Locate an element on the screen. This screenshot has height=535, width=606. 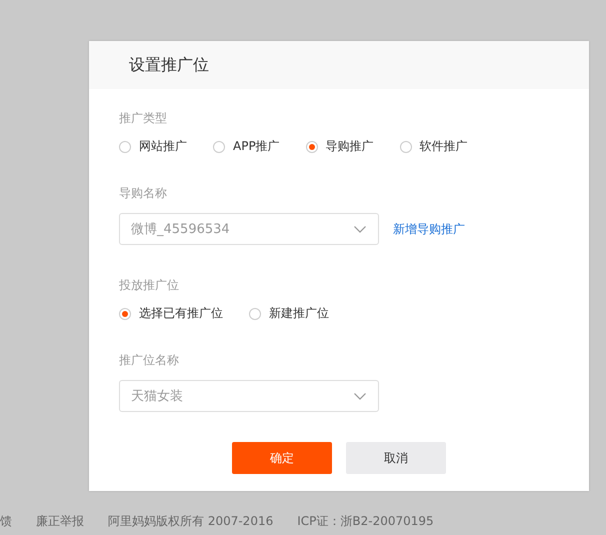
field-label: 推广类型 is located at coordinates (143, 118).